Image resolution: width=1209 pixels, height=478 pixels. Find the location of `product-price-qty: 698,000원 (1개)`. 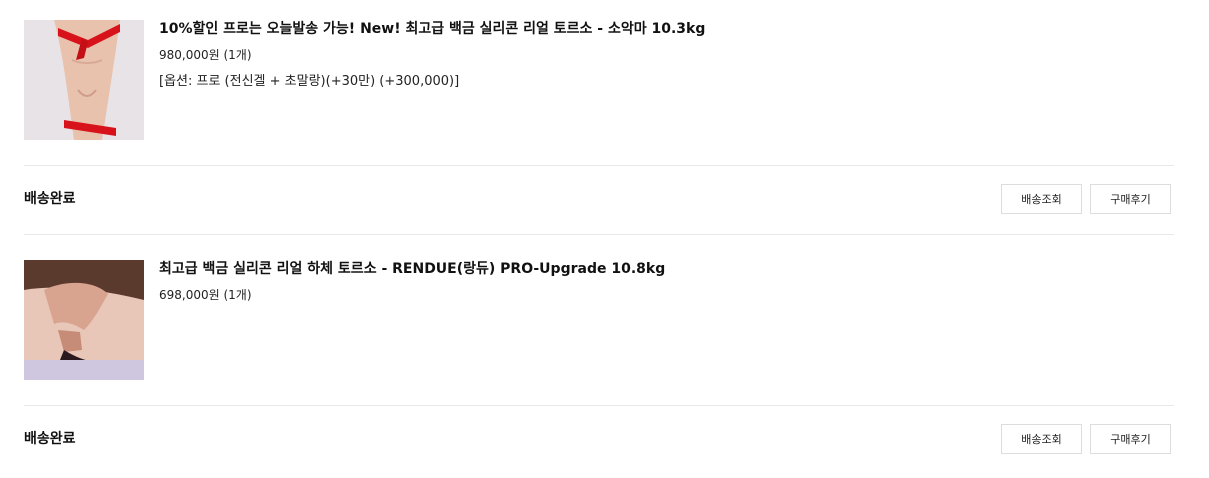

product-price-qty: 698,000원 (1개) is located at coordinates (205, 295).